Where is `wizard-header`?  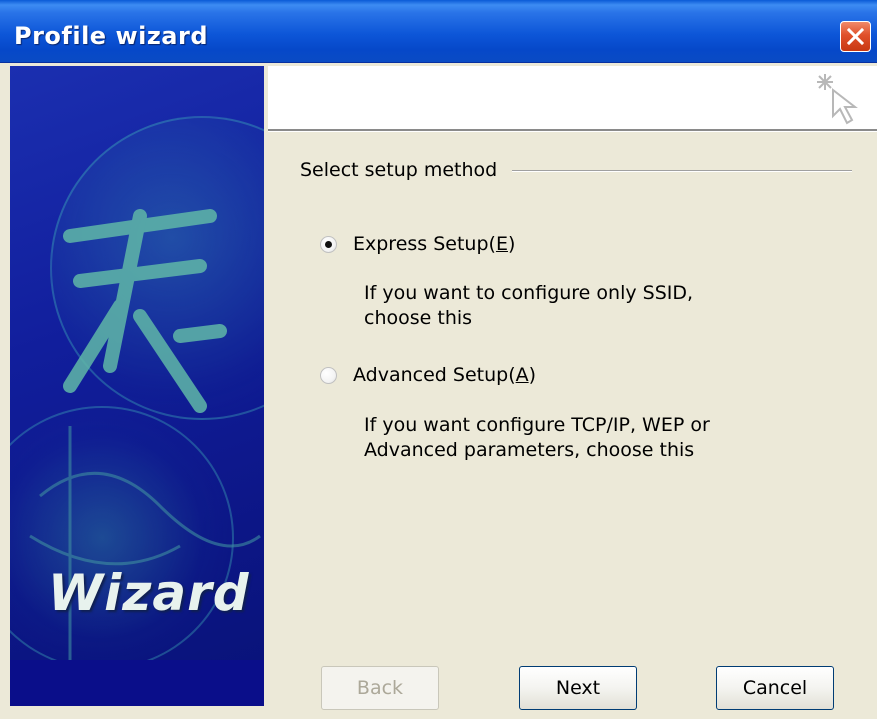
wizard-header is located at coordinates (572, 97).